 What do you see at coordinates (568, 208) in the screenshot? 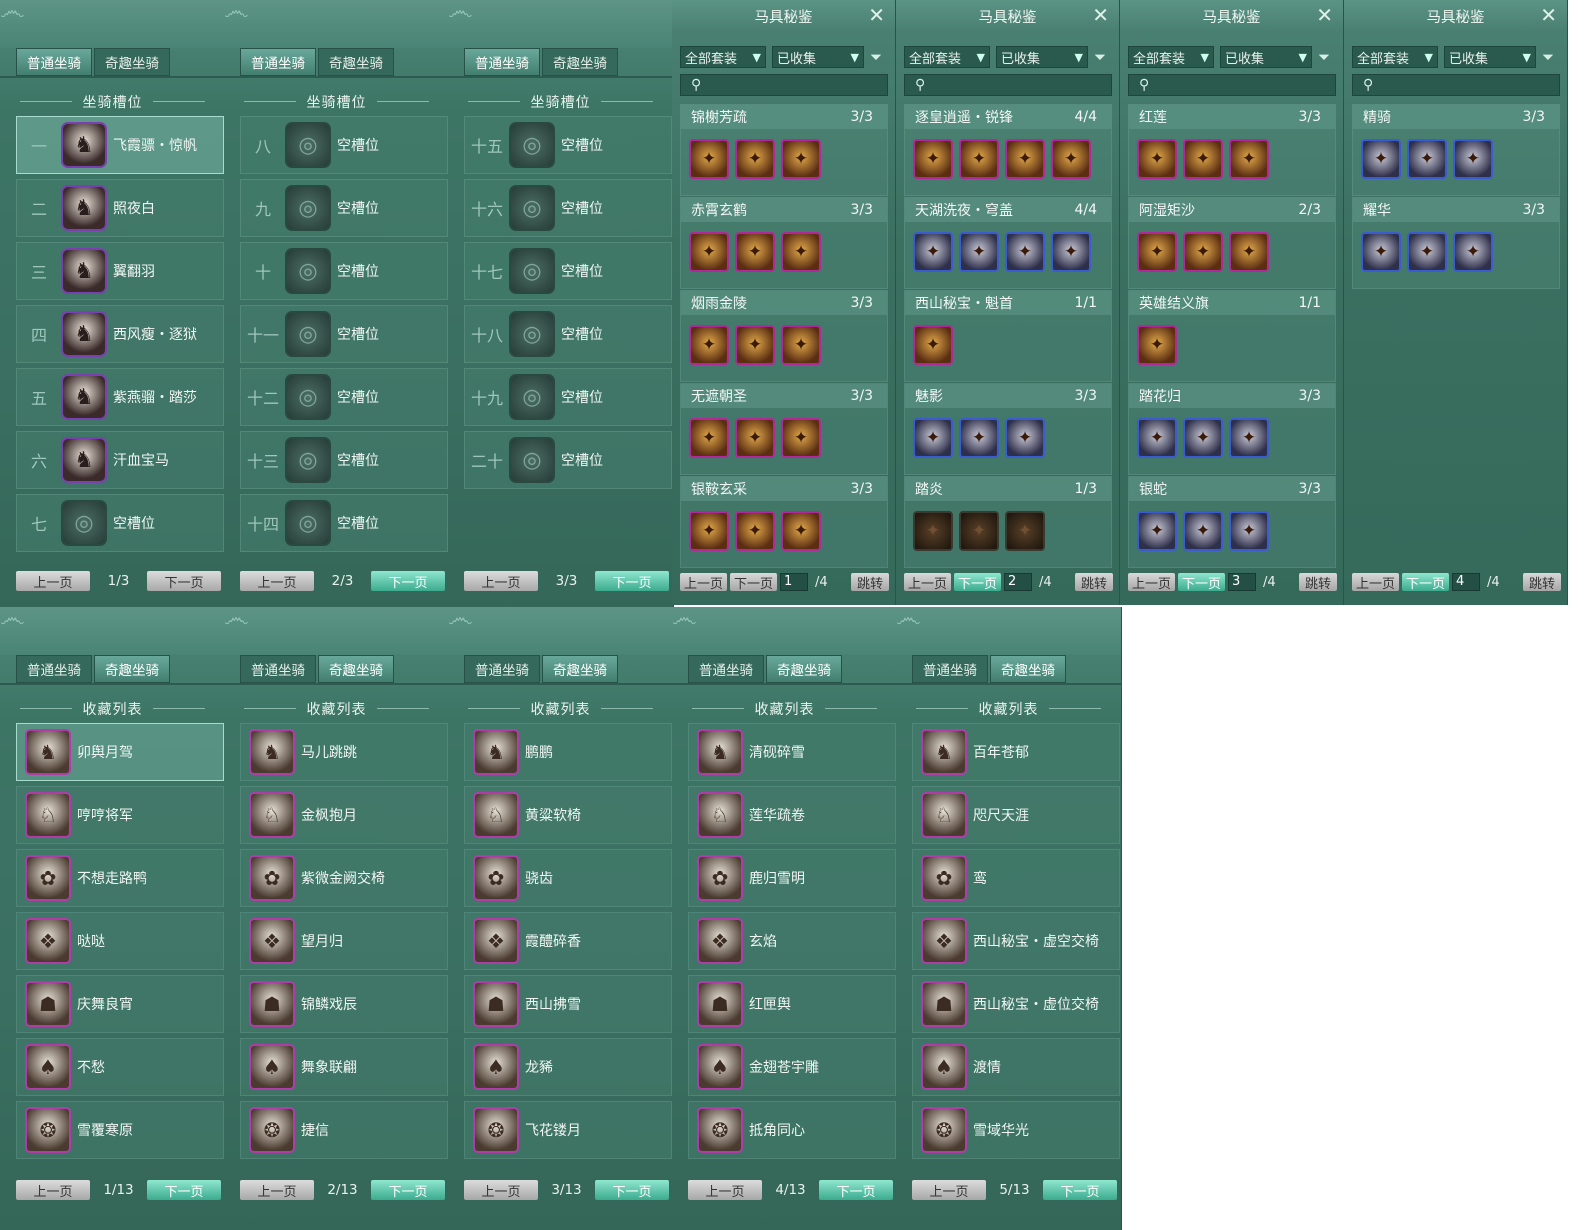
I see `mount-slot: 十六 ◎ 空槽位` at bounding box center [568, 208].